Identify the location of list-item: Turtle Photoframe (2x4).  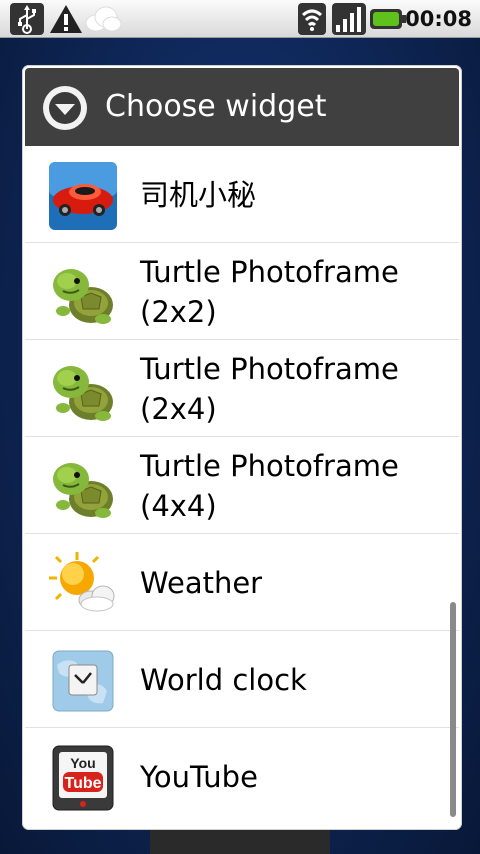
(242, 388).